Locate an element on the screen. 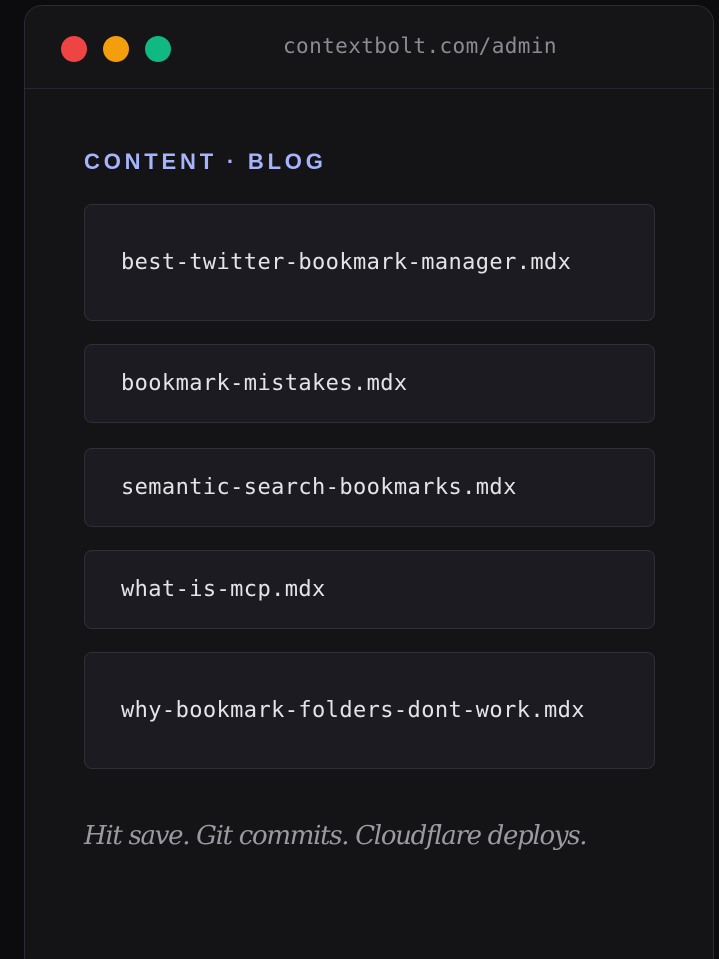  minimize-window-dot is located at coordinates (116, 49).